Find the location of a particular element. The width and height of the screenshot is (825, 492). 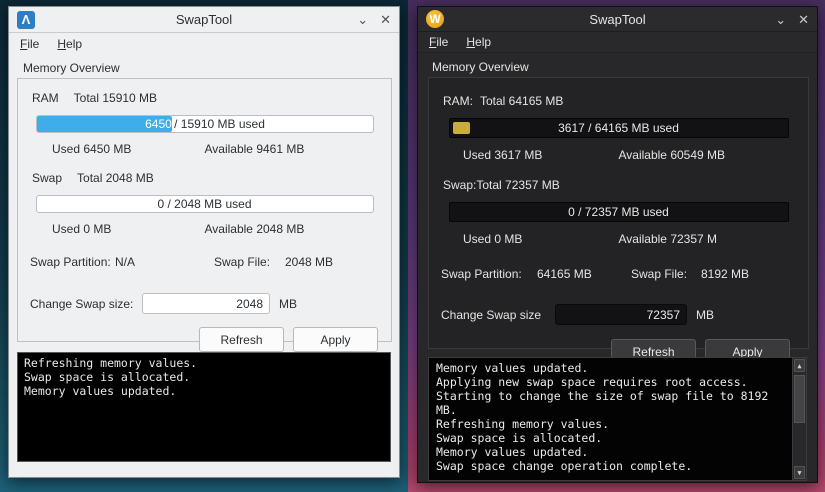

swap-label: Swap is located at coordinates (47, 178).